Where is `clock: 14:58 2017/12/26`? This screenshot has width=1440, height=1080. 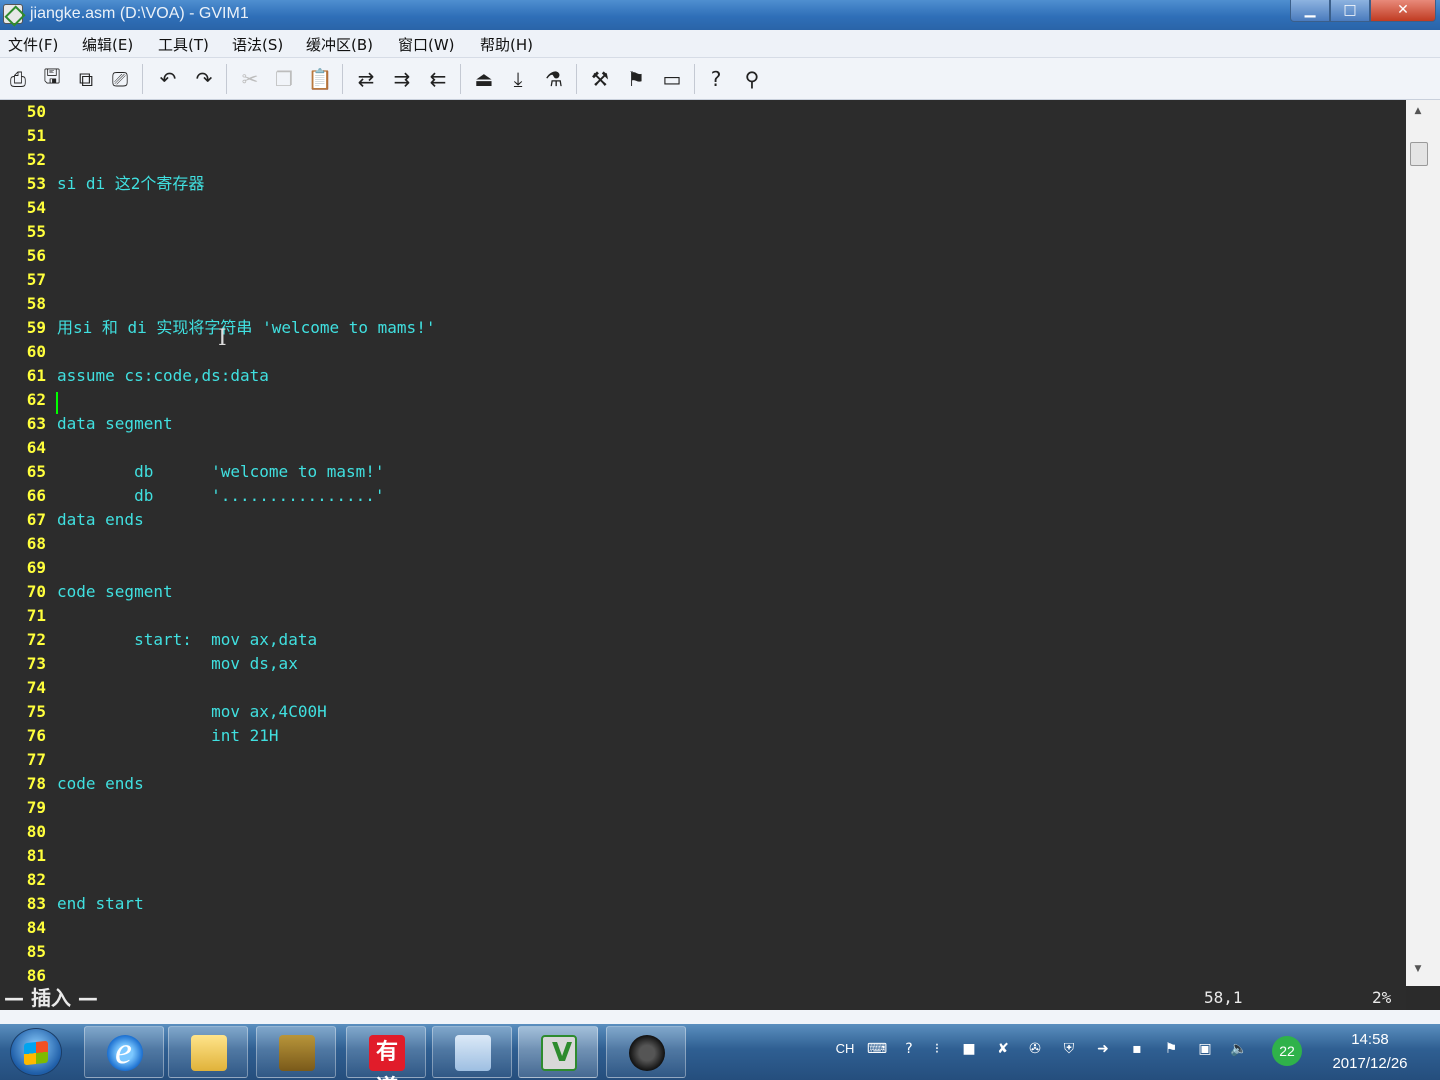
clock: 14:58 2017/12/26 is located at coordinates (1370, 1052).